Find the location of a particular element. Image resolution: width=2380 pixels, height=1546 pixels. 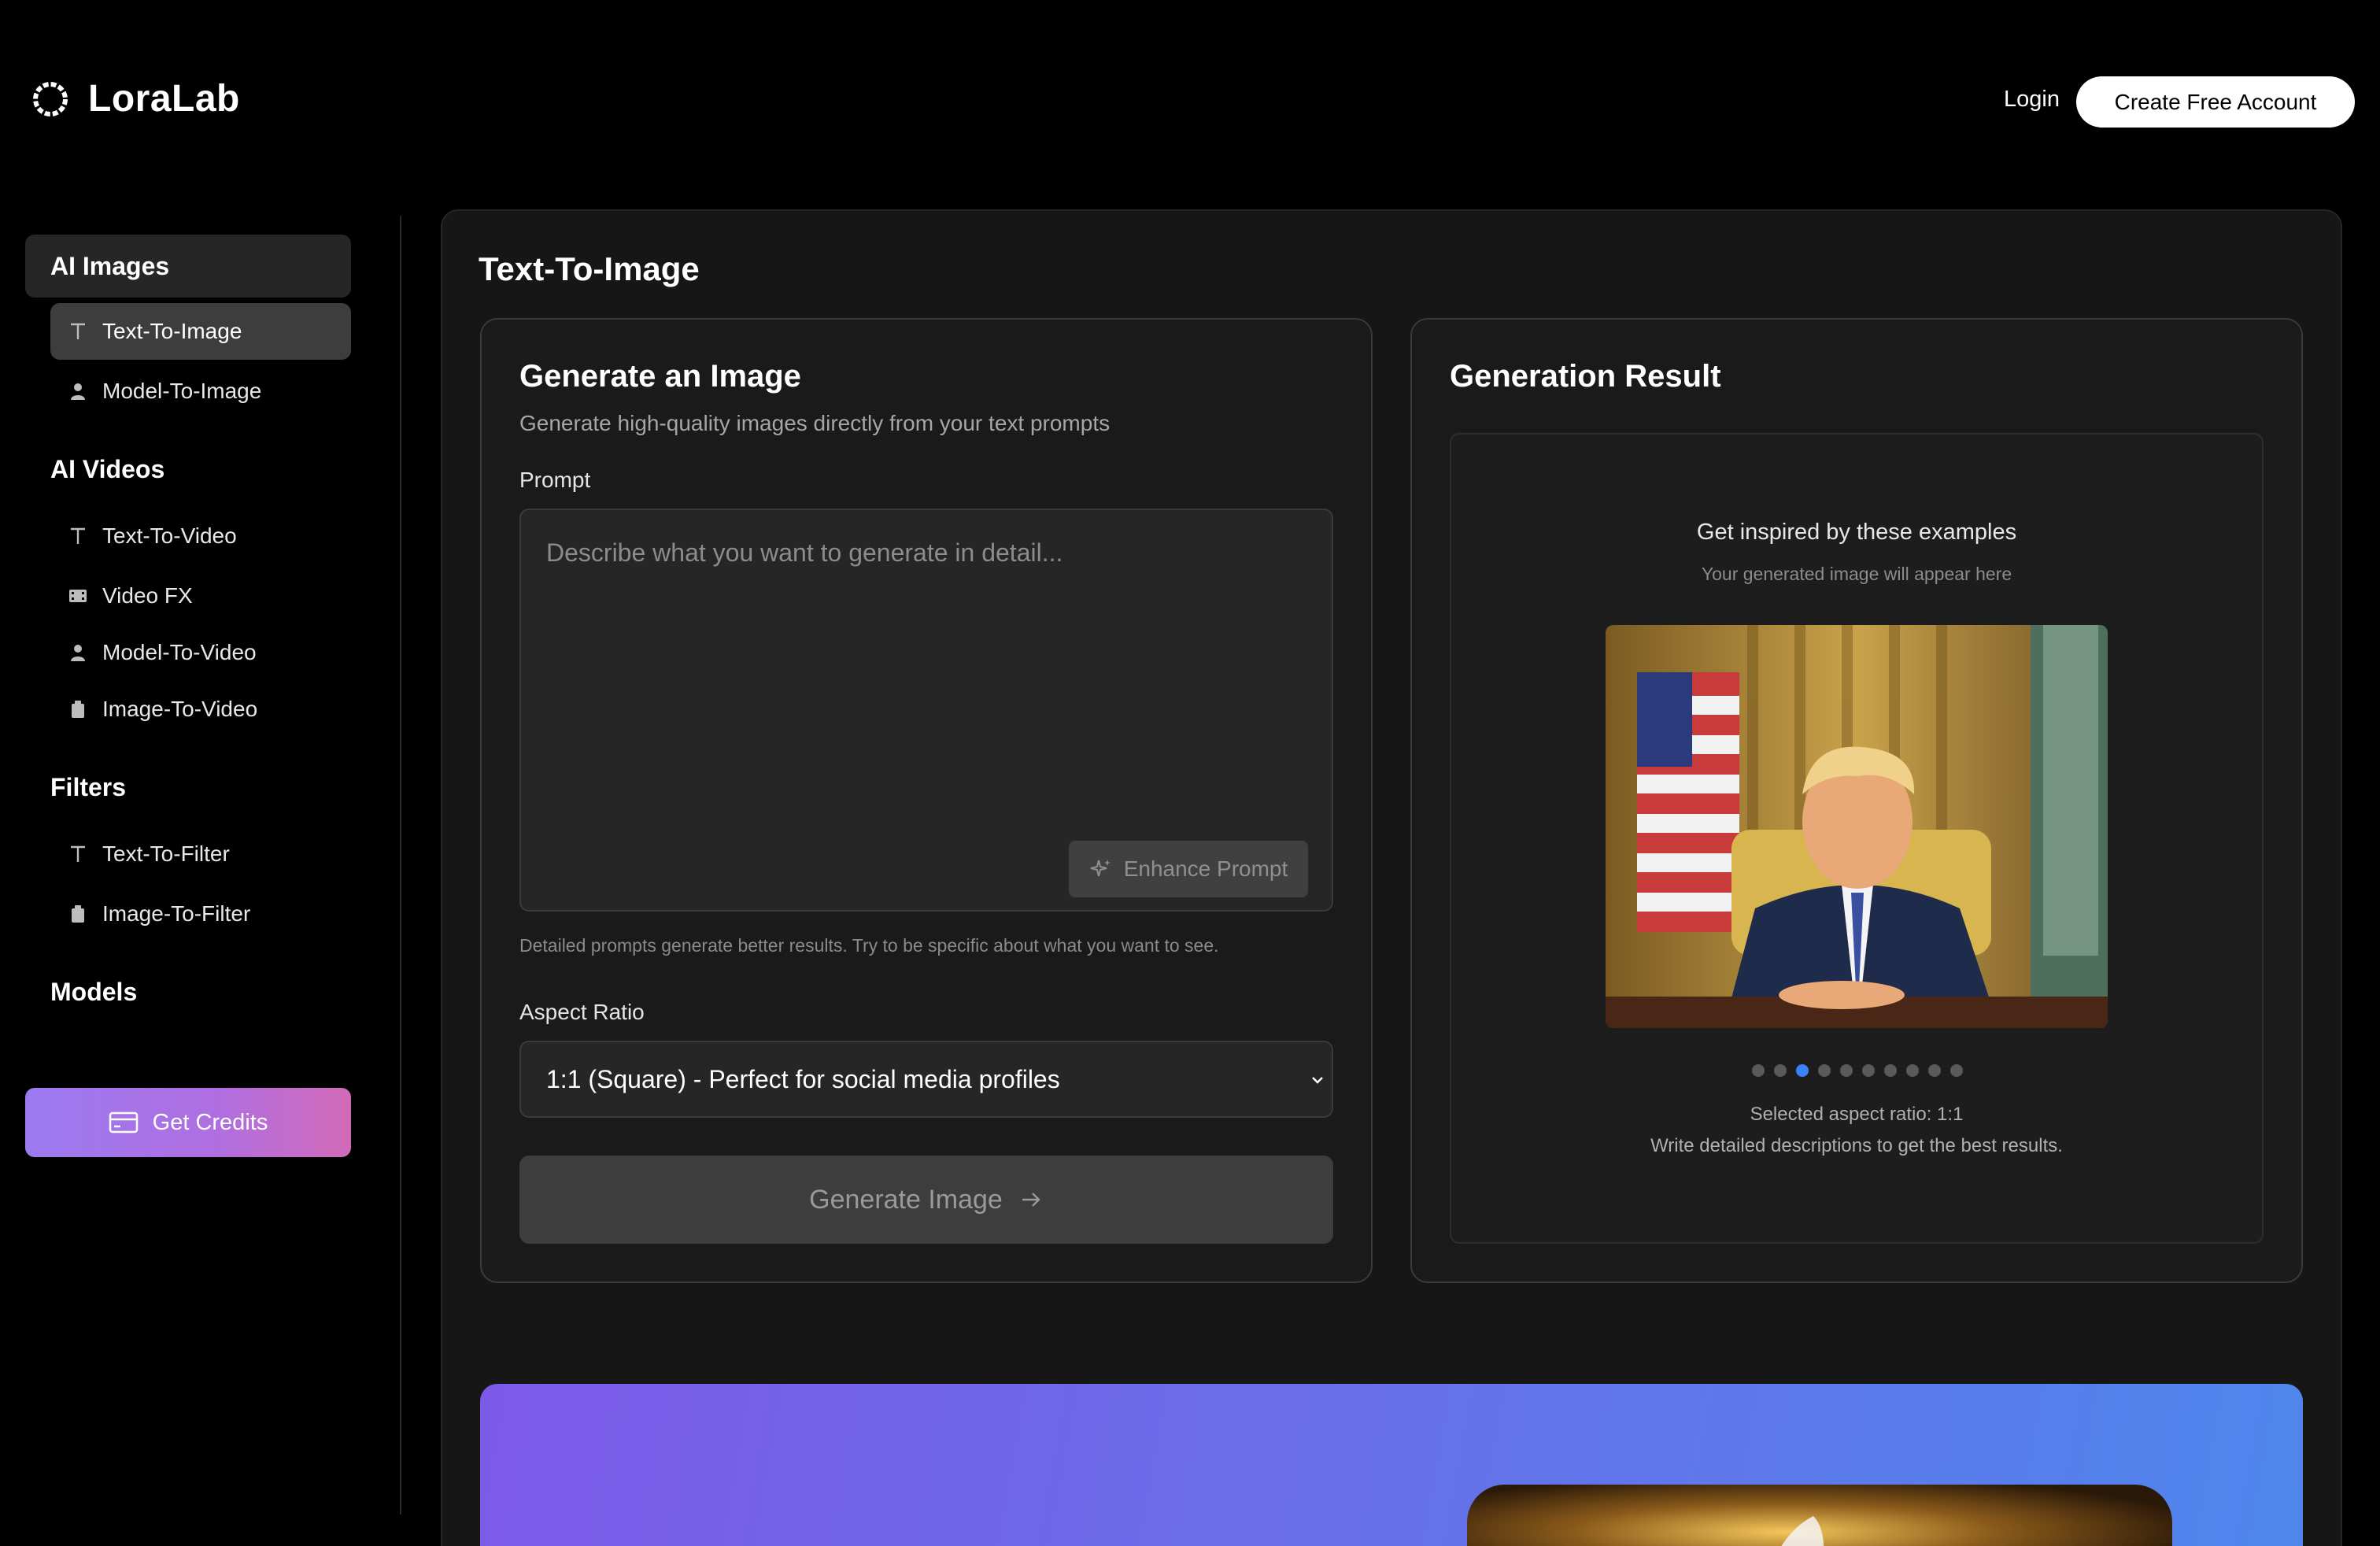

prompt-label: Prompt is located at coordinates (555, 480).